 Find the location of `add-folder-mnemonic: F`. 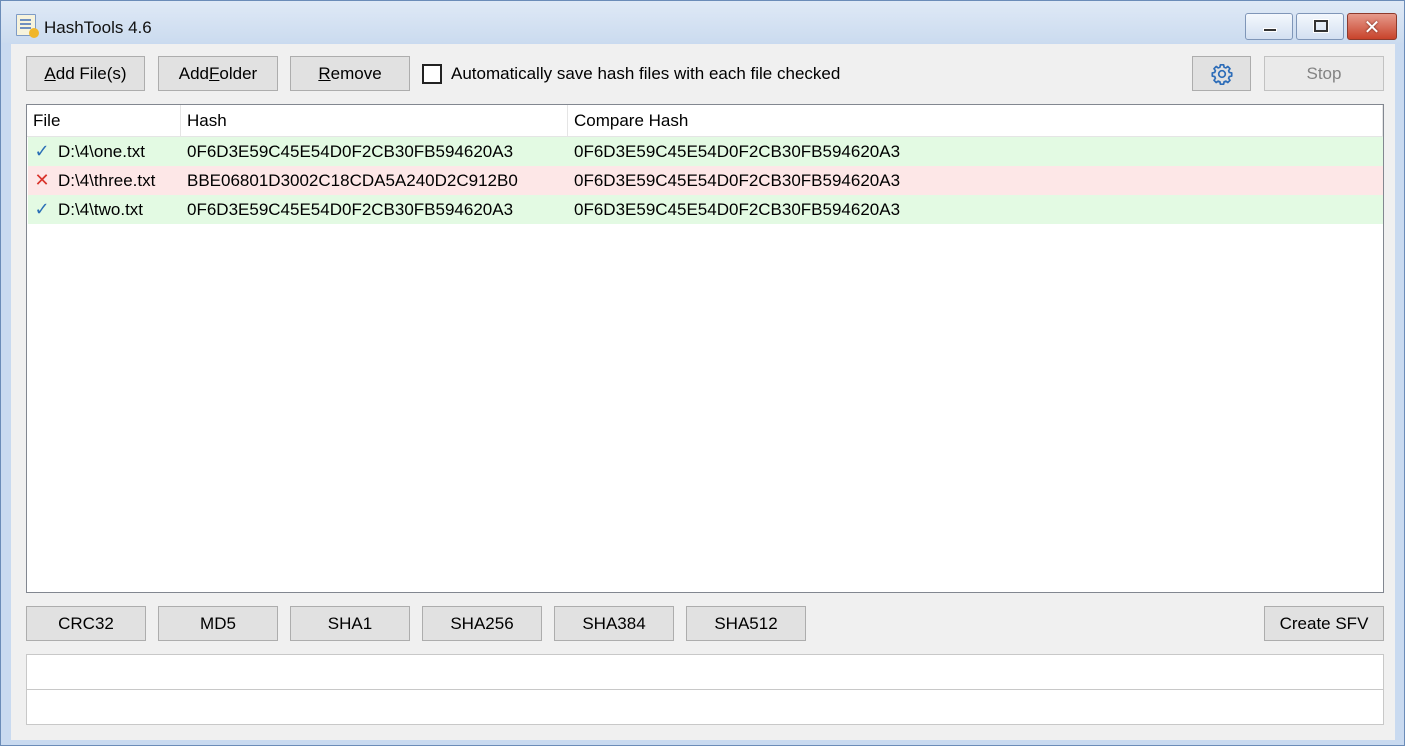

add-folder-mnemonic: F is located at coordinates (214, 73).